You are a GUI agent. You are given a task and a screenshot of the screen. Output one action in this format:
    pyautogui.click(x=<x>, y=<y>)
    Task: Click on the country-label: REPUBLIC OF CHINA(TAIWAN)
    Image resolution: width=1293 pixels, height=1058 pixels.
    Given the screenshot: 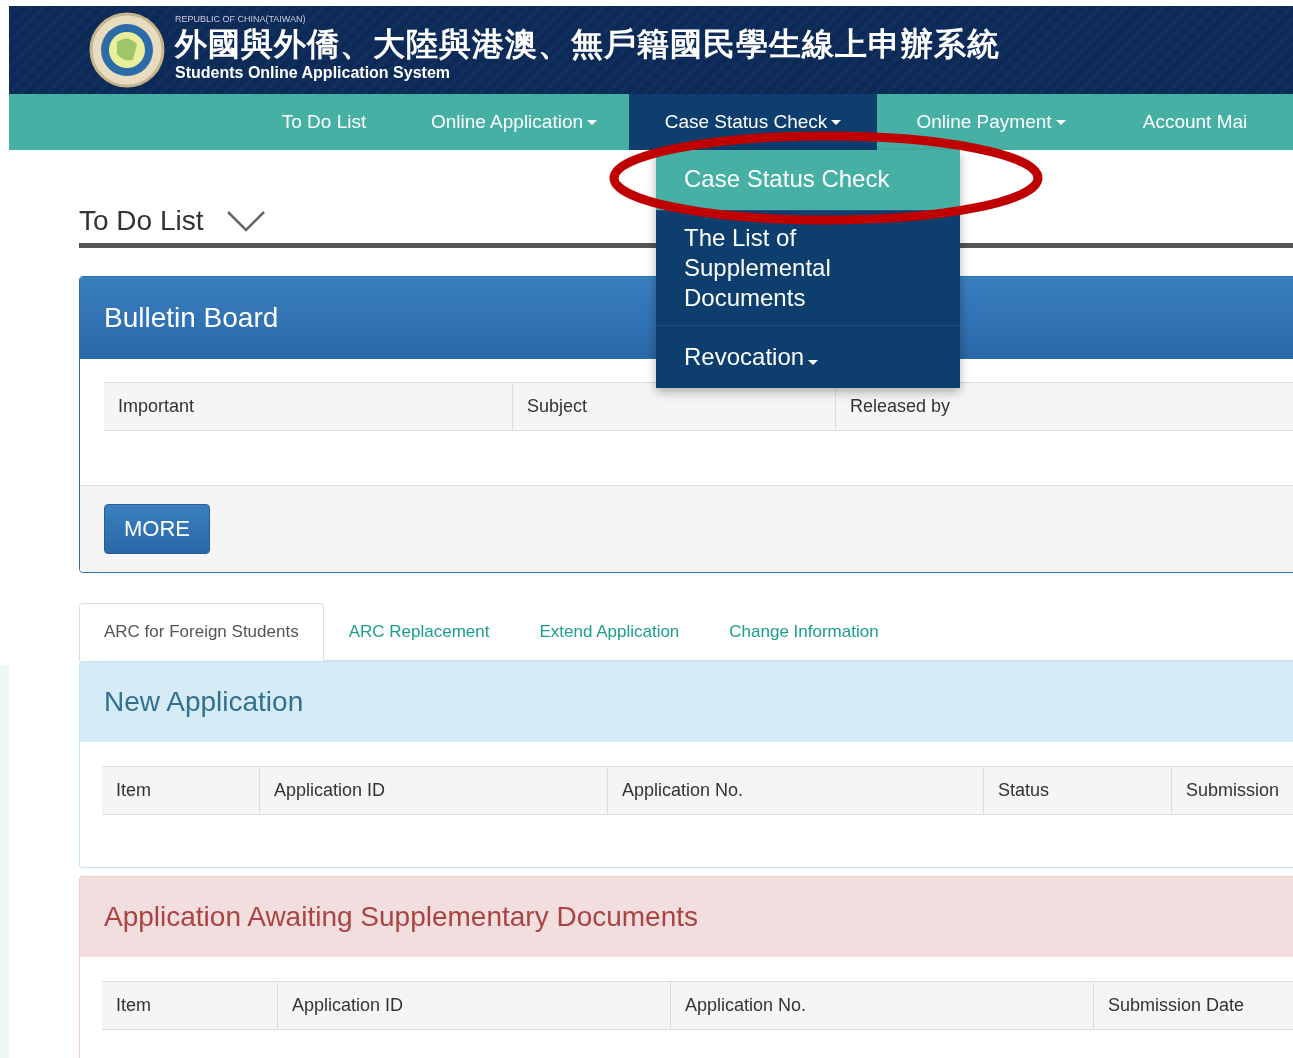 What is the action you would take?
    pyautogui.click(x=241, y=19)
    